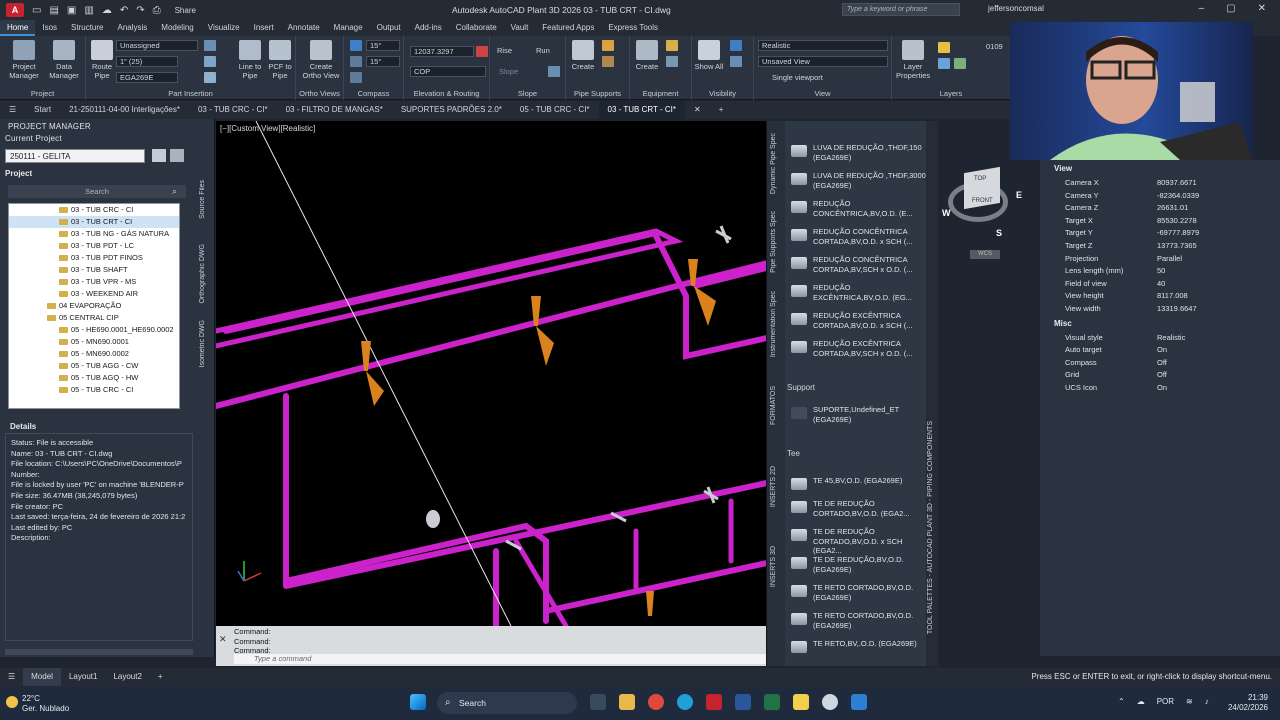 This screenshot has width=1280, height=720. What do you see at coordinates (743, 702) in the screenshot?
I see `navisworks-icon` at bounding box center [743, 702].